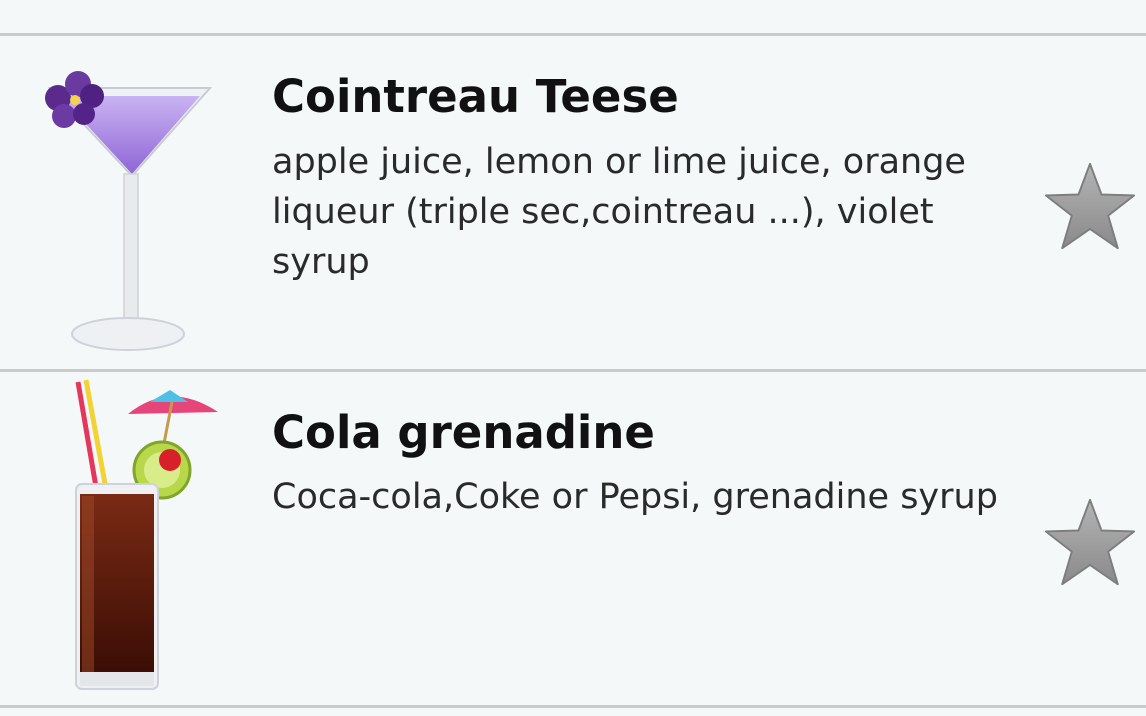 The width and height of the screenshot is (1146, 716). Describe the element at coordinates (463, 432) in the screenshot. I see `drink-title: Cola grenadine` at that location.